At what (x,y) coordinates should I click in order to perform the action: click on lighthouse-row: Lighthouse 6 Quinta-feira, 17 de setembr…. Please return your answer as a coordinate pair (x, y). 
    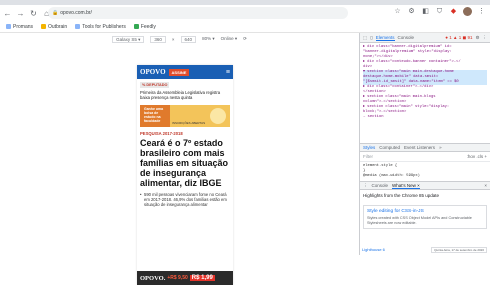
    Looking at the image, I should click on (424, 249).